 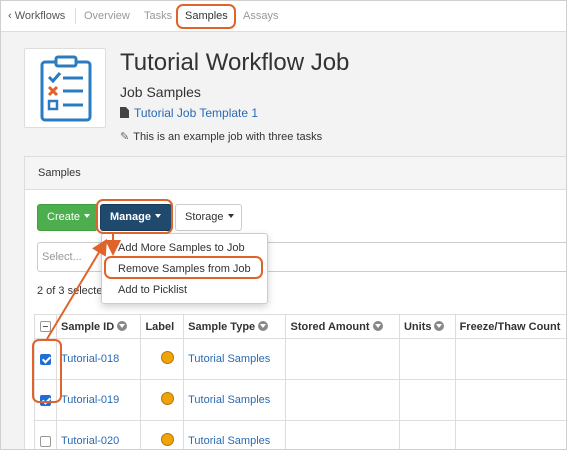 What do you see at coordinates (427, 326) in the screenshot?
I see `column-header-units: Units` at bounding box center [427, 326].